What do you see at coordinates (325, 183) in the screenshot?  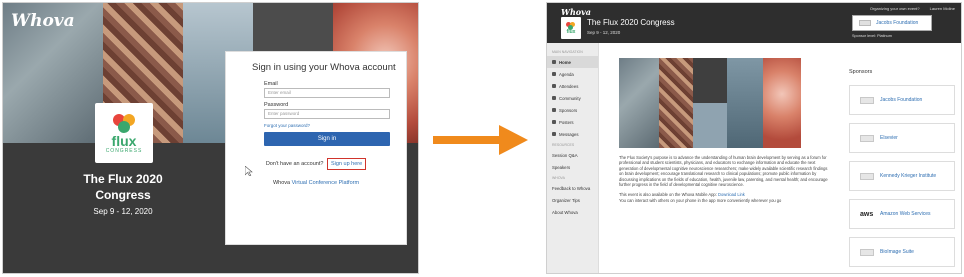 I see `platform-link: Virtual Conference Platform` at bounding box center [325, 183].